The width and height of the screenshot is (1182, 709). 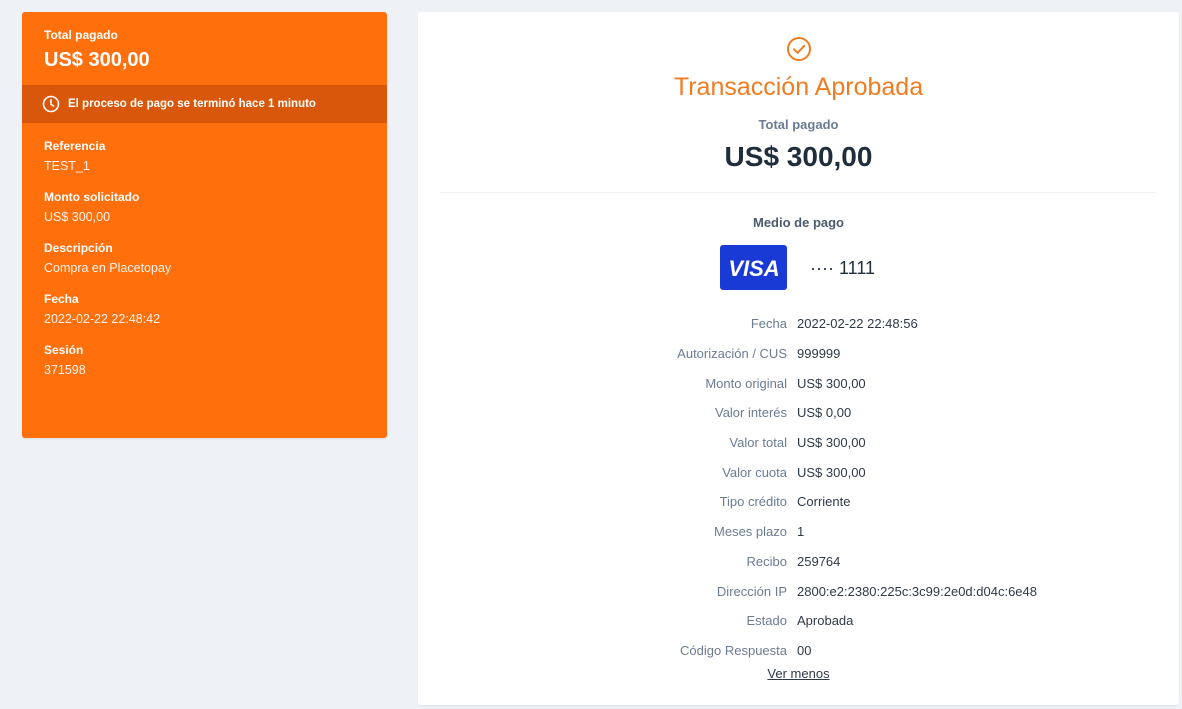 What do you see at coordinates (78, 248) in the screenshot?
I see `field-label: Descripción` at bounding box center [78, 248].